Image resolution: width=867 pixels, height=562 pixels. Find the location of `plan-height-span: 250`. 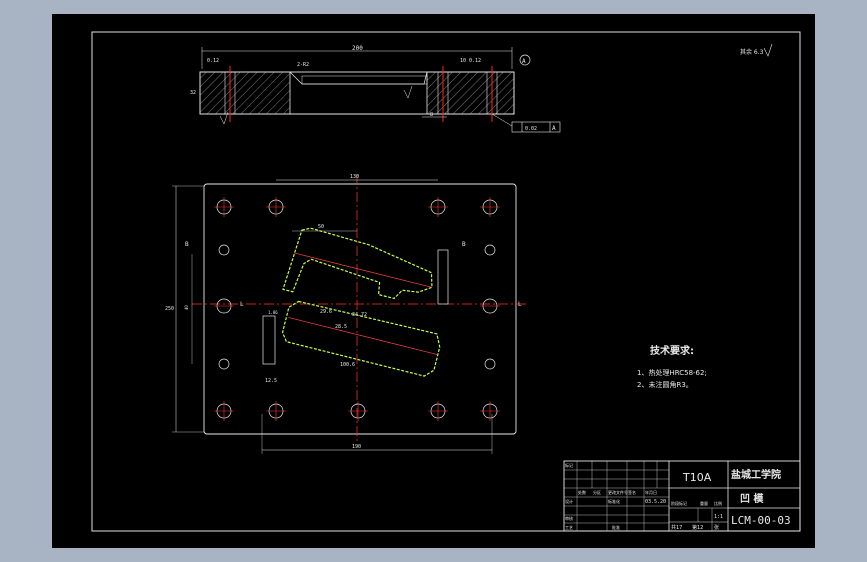

plan-height-span: 250 is located at coordinates (169, 309).